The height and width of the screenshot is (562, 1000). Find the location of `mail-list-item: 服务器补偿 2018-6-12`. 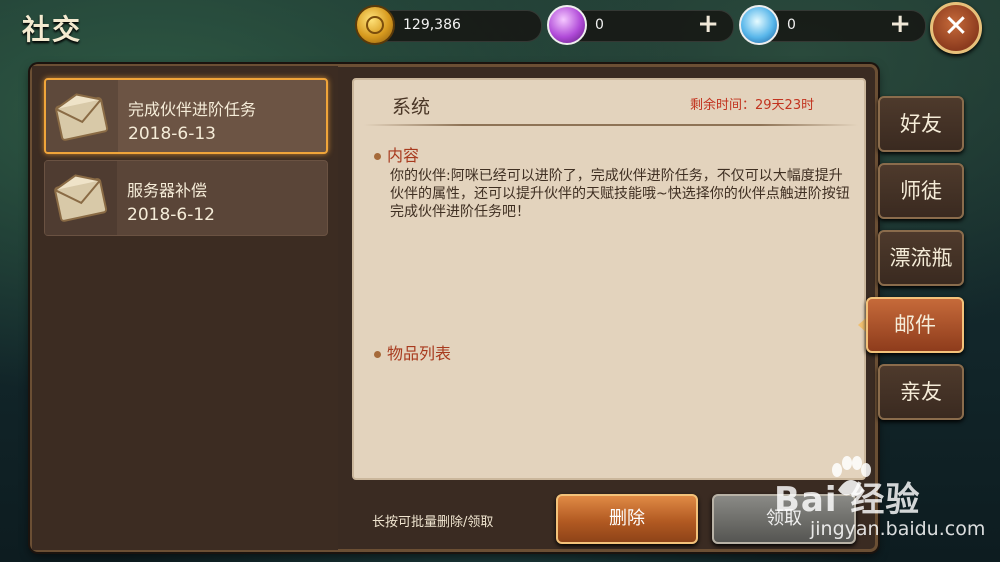

mail-list-item: 服务器补偿 2018-6-12 is located at coordinates (186, 198).